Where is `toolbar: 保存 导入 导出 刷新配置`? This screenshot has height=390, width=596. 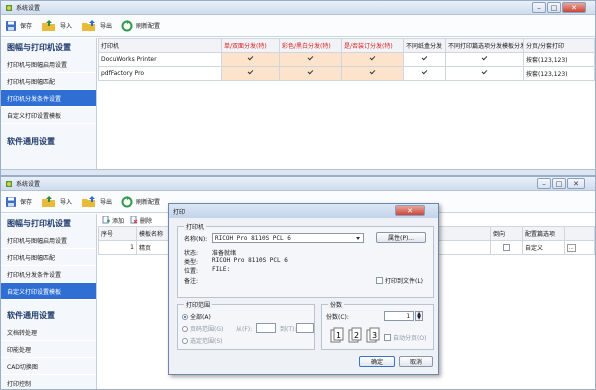 toolbar: 保存 导入 导出 刷新配置 is located at coordinates (298, 26).